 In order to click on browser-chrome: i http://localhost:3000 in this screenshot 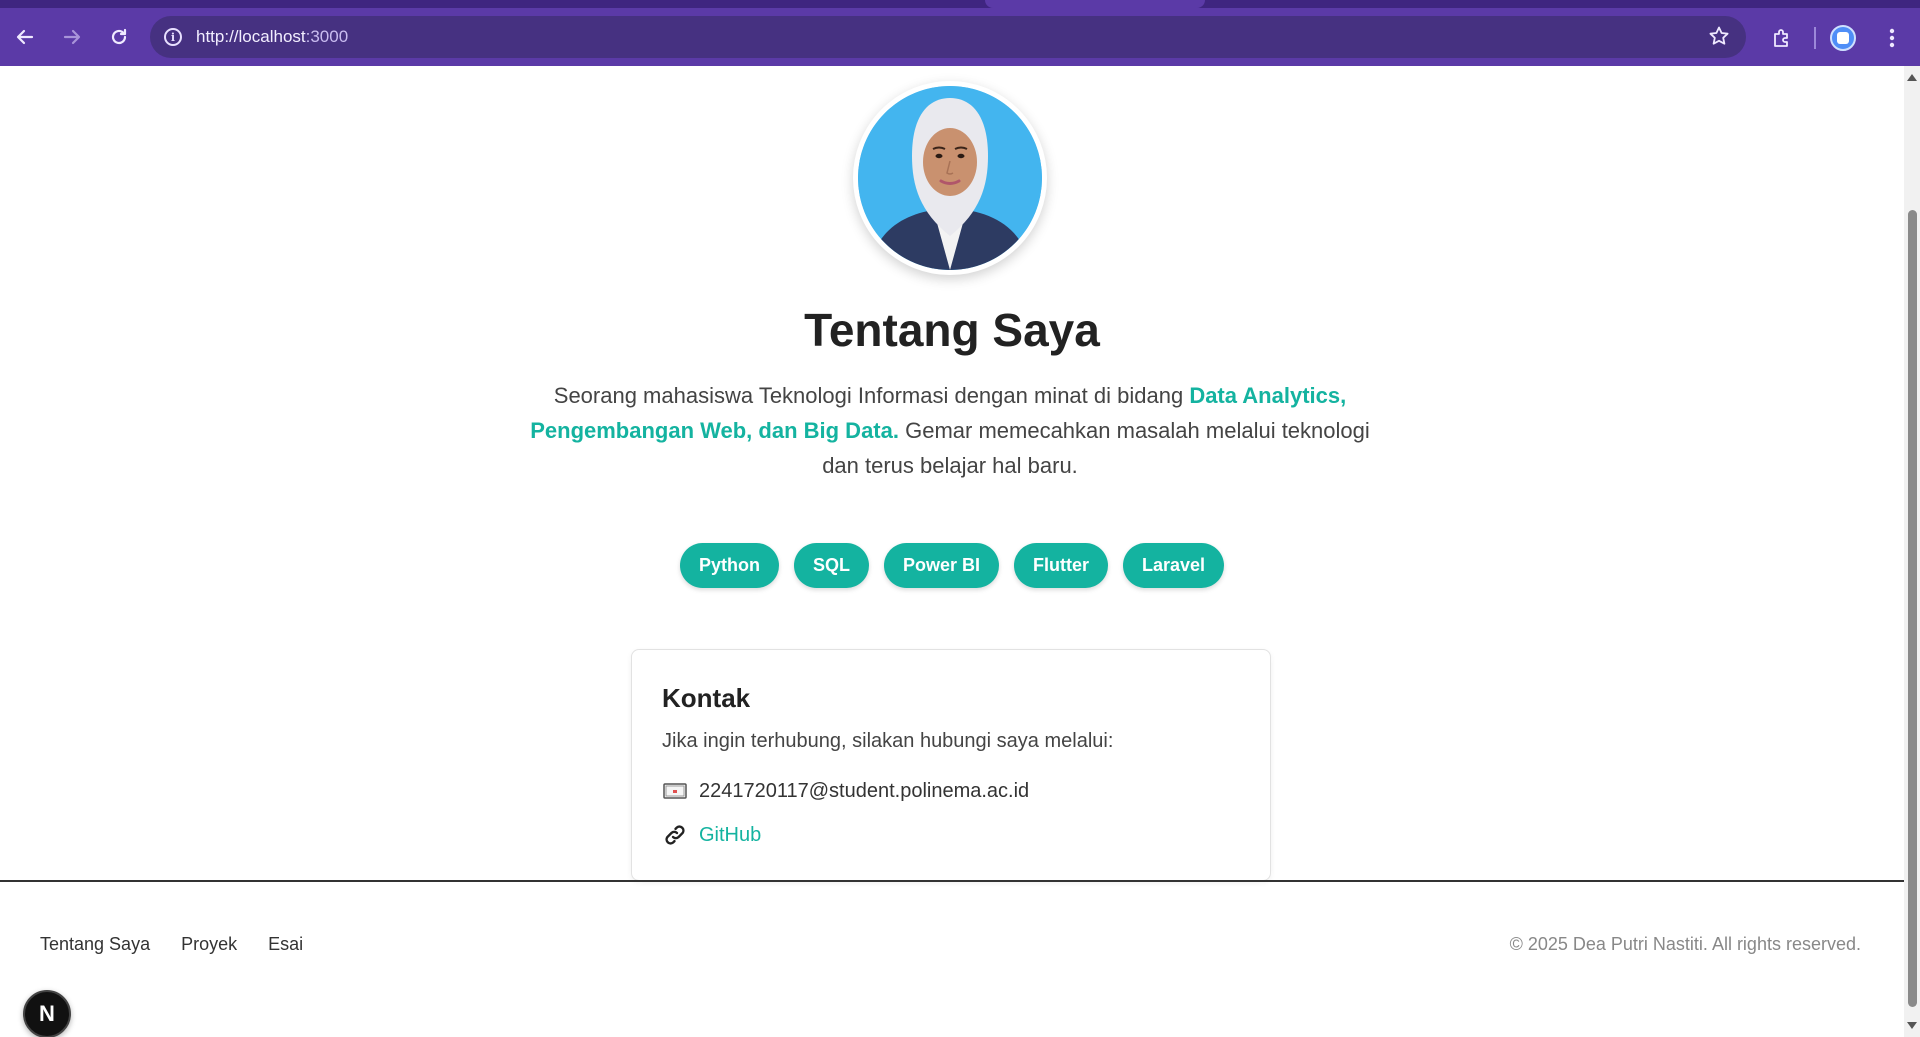, I will do `click(960, 33)`.